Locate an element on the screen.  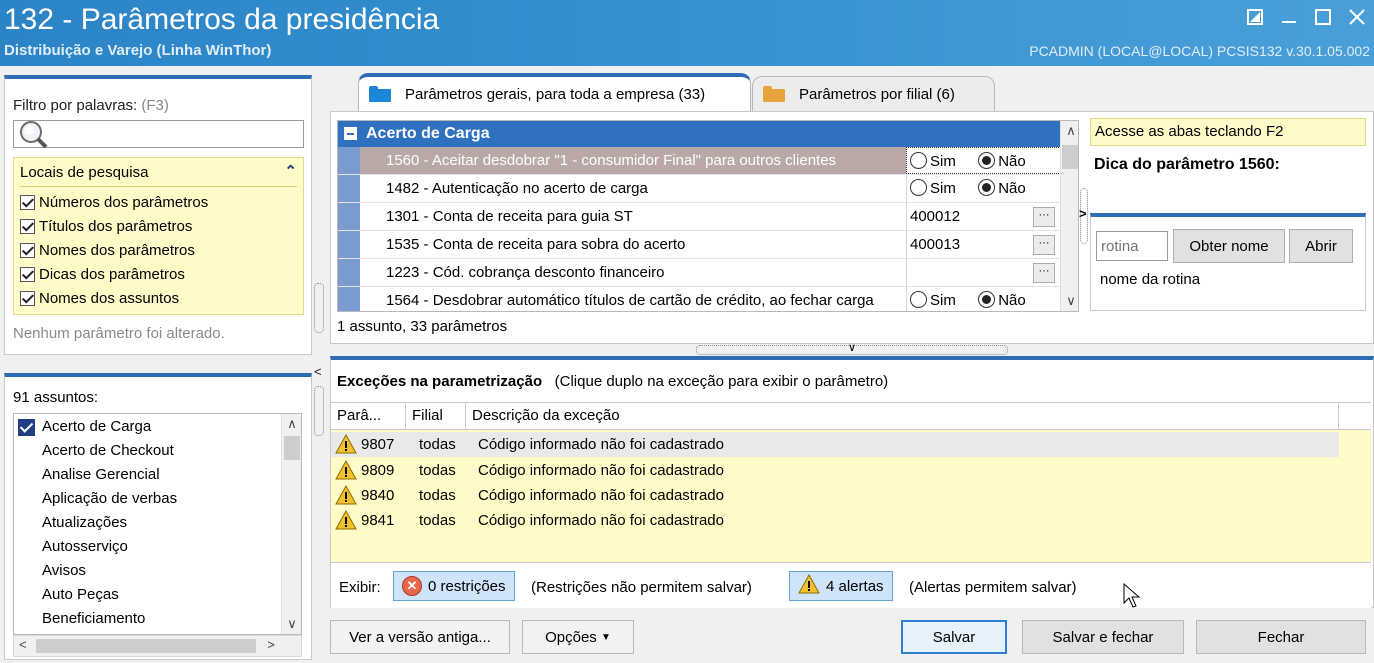
col-descricao: Descrição da exceção is located at coordinates (902, 416).